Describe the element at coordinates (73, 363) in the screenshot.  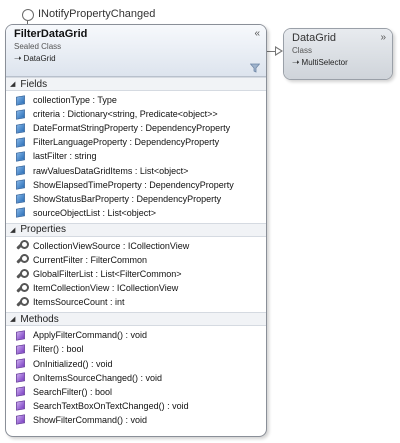
I see `method-item-label: OnInitialized() : void` at that location.